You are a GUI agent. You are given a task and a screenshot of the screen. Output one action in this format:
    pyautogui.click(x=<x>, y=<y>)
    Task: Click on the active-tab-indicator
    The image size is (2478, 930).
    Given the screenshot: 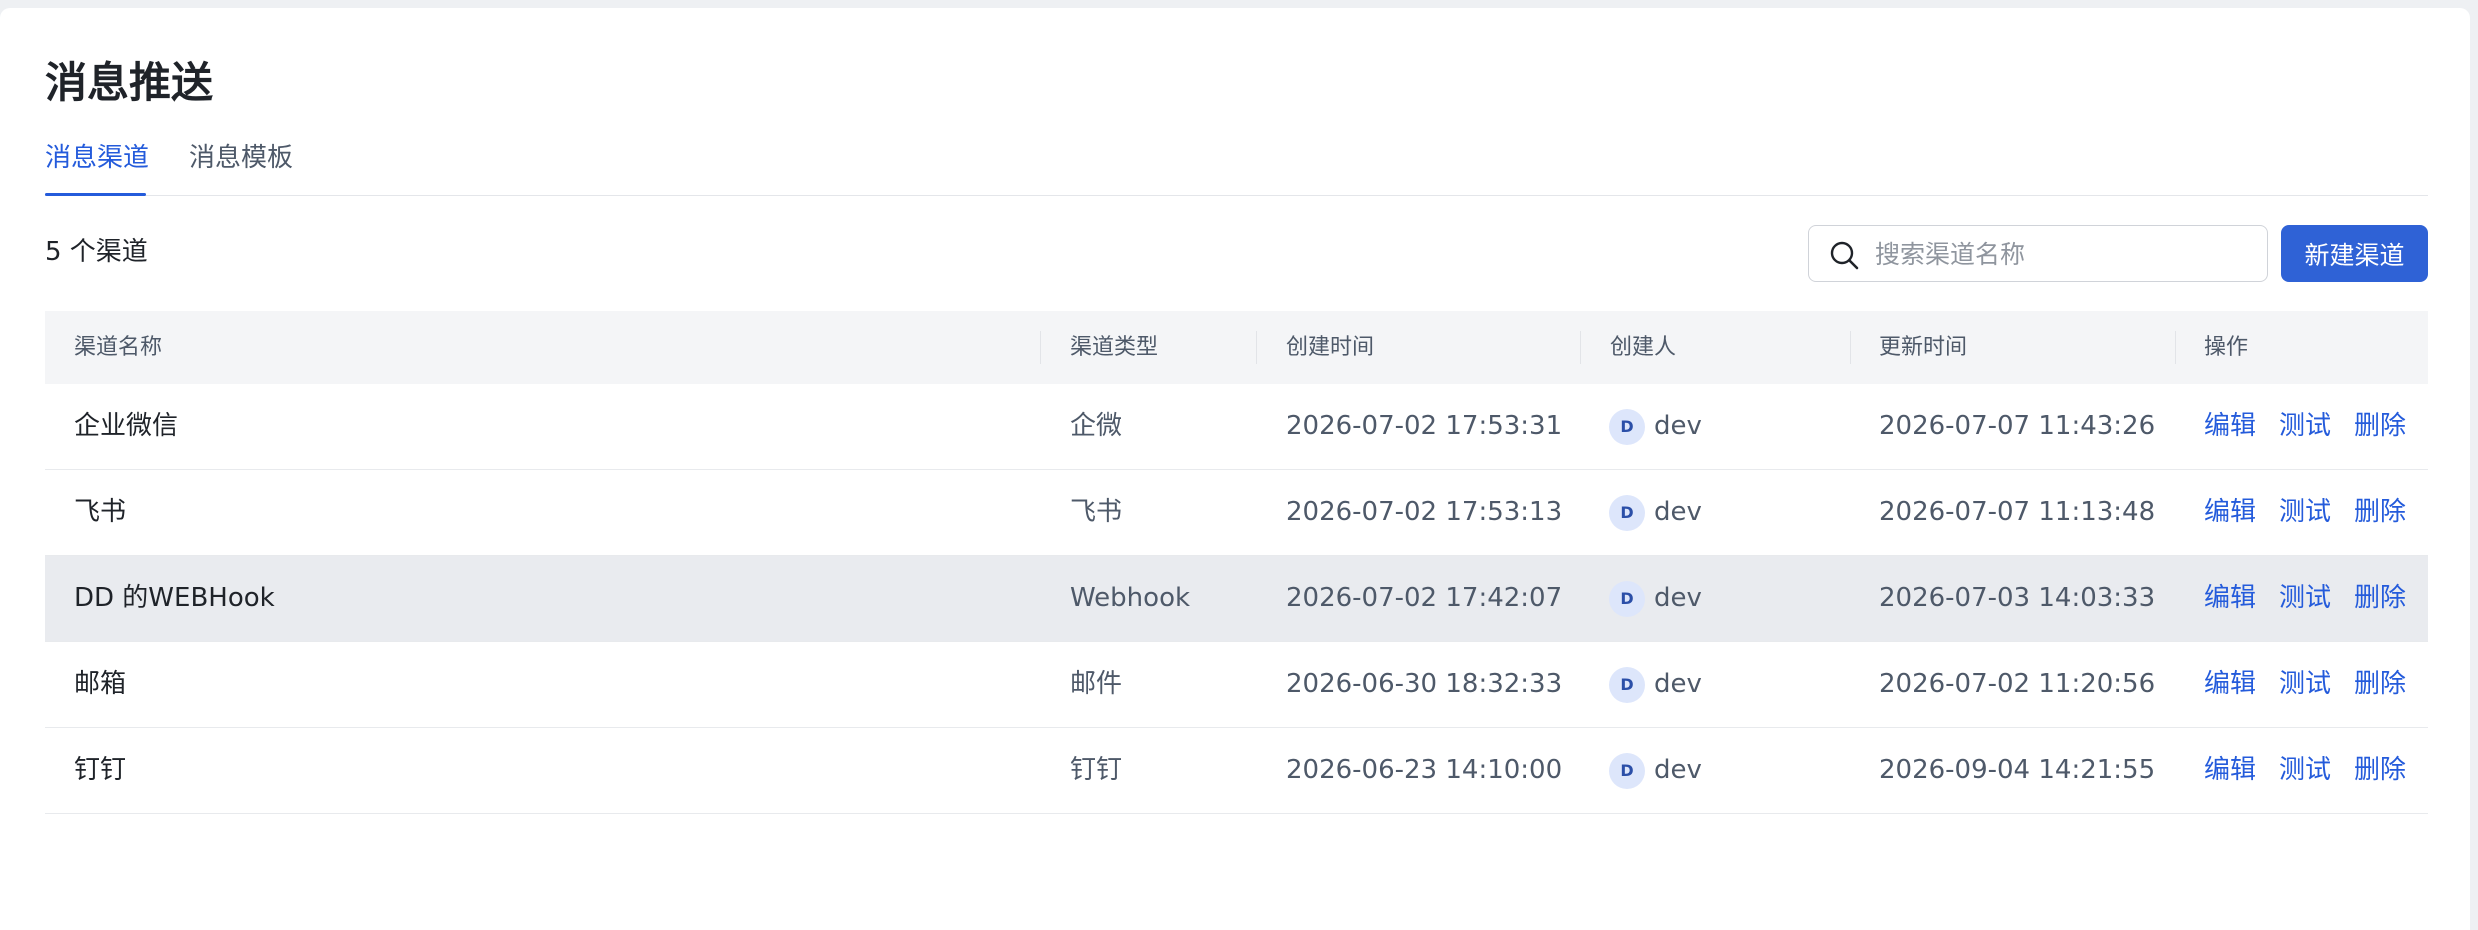 What is the action you would take?
    pyautogui.click(x=95, y=194)
    